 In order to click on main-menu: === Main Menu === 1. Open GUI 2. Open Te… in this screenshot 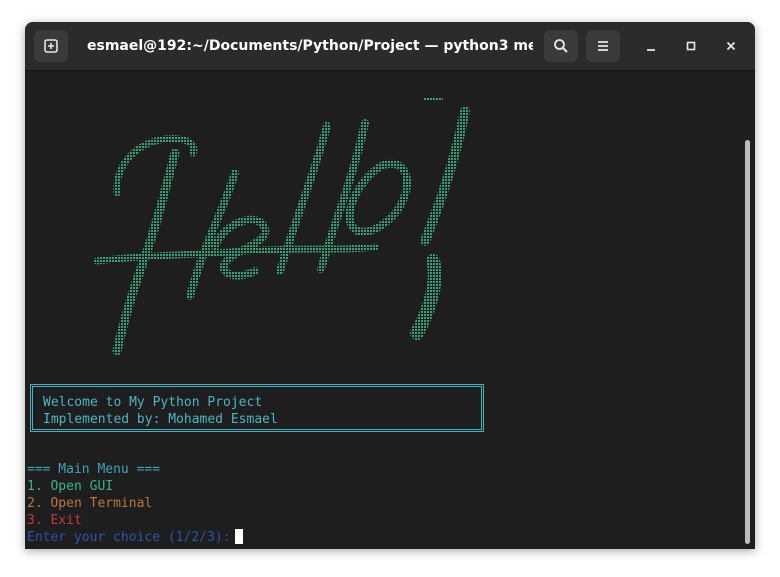, I will do `click(135, 503)`.